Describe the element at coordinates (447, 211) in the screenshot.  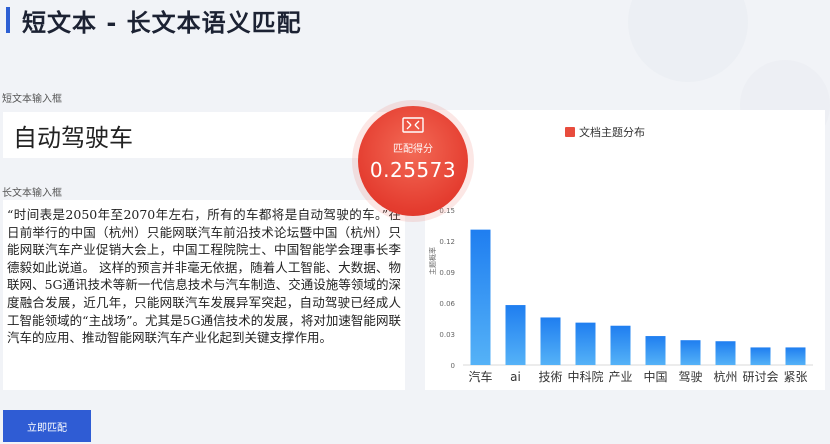
I see `y-tick-label: 0.15` at that location.